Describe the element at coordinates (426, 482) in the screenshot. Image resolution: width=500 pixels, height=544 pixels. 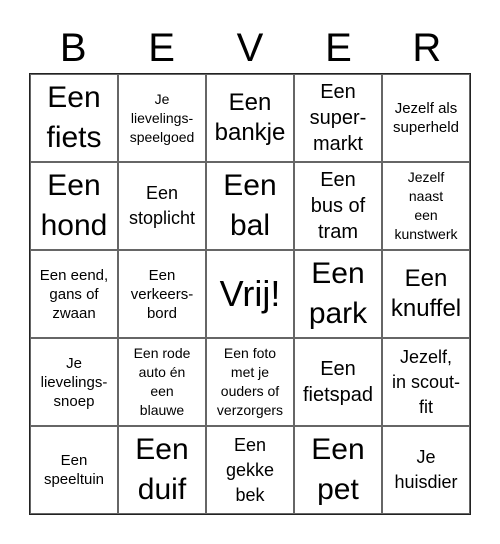
I see `bingo-cell-line: huisdier` at that location.